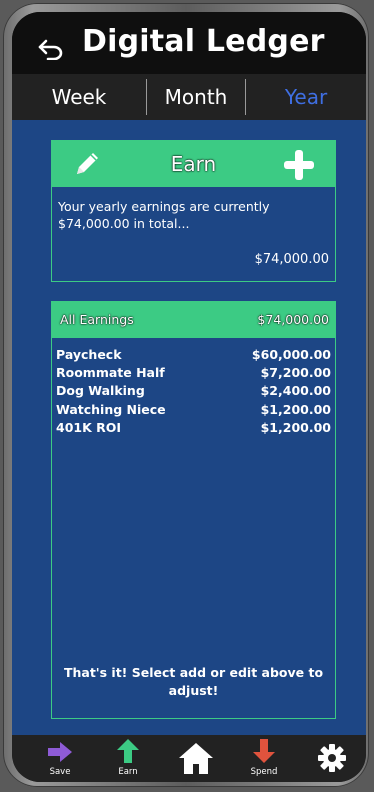 The height and width of the screenshot is (792, 374). What do you see at coordinates (295, 373) in the screenshot?
I see `list-item-amount: $7,200.00` at bounding box center [295, 373].